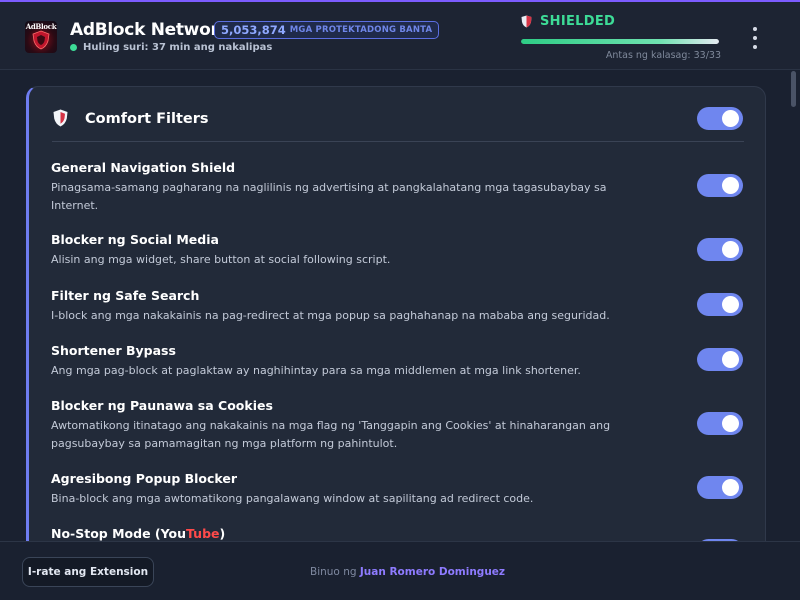 The width and height of the screenshot is (800, 600). Describe the element at coordinates (720, 118) in the screenshot. I see `master-toggle` at that location.